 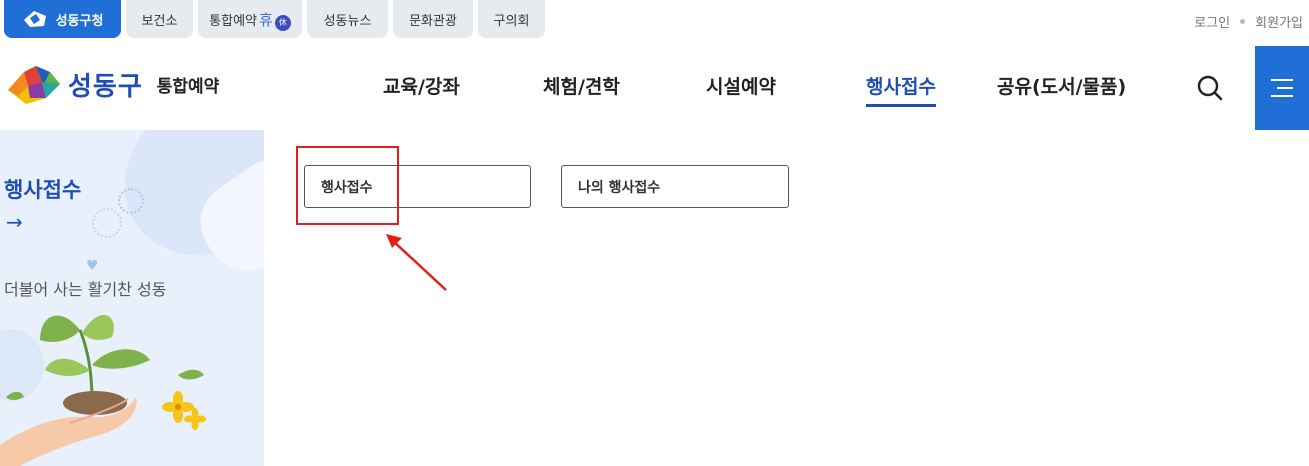 I want to click on plant-in-hands-illustration, so click(x=103, y=390).